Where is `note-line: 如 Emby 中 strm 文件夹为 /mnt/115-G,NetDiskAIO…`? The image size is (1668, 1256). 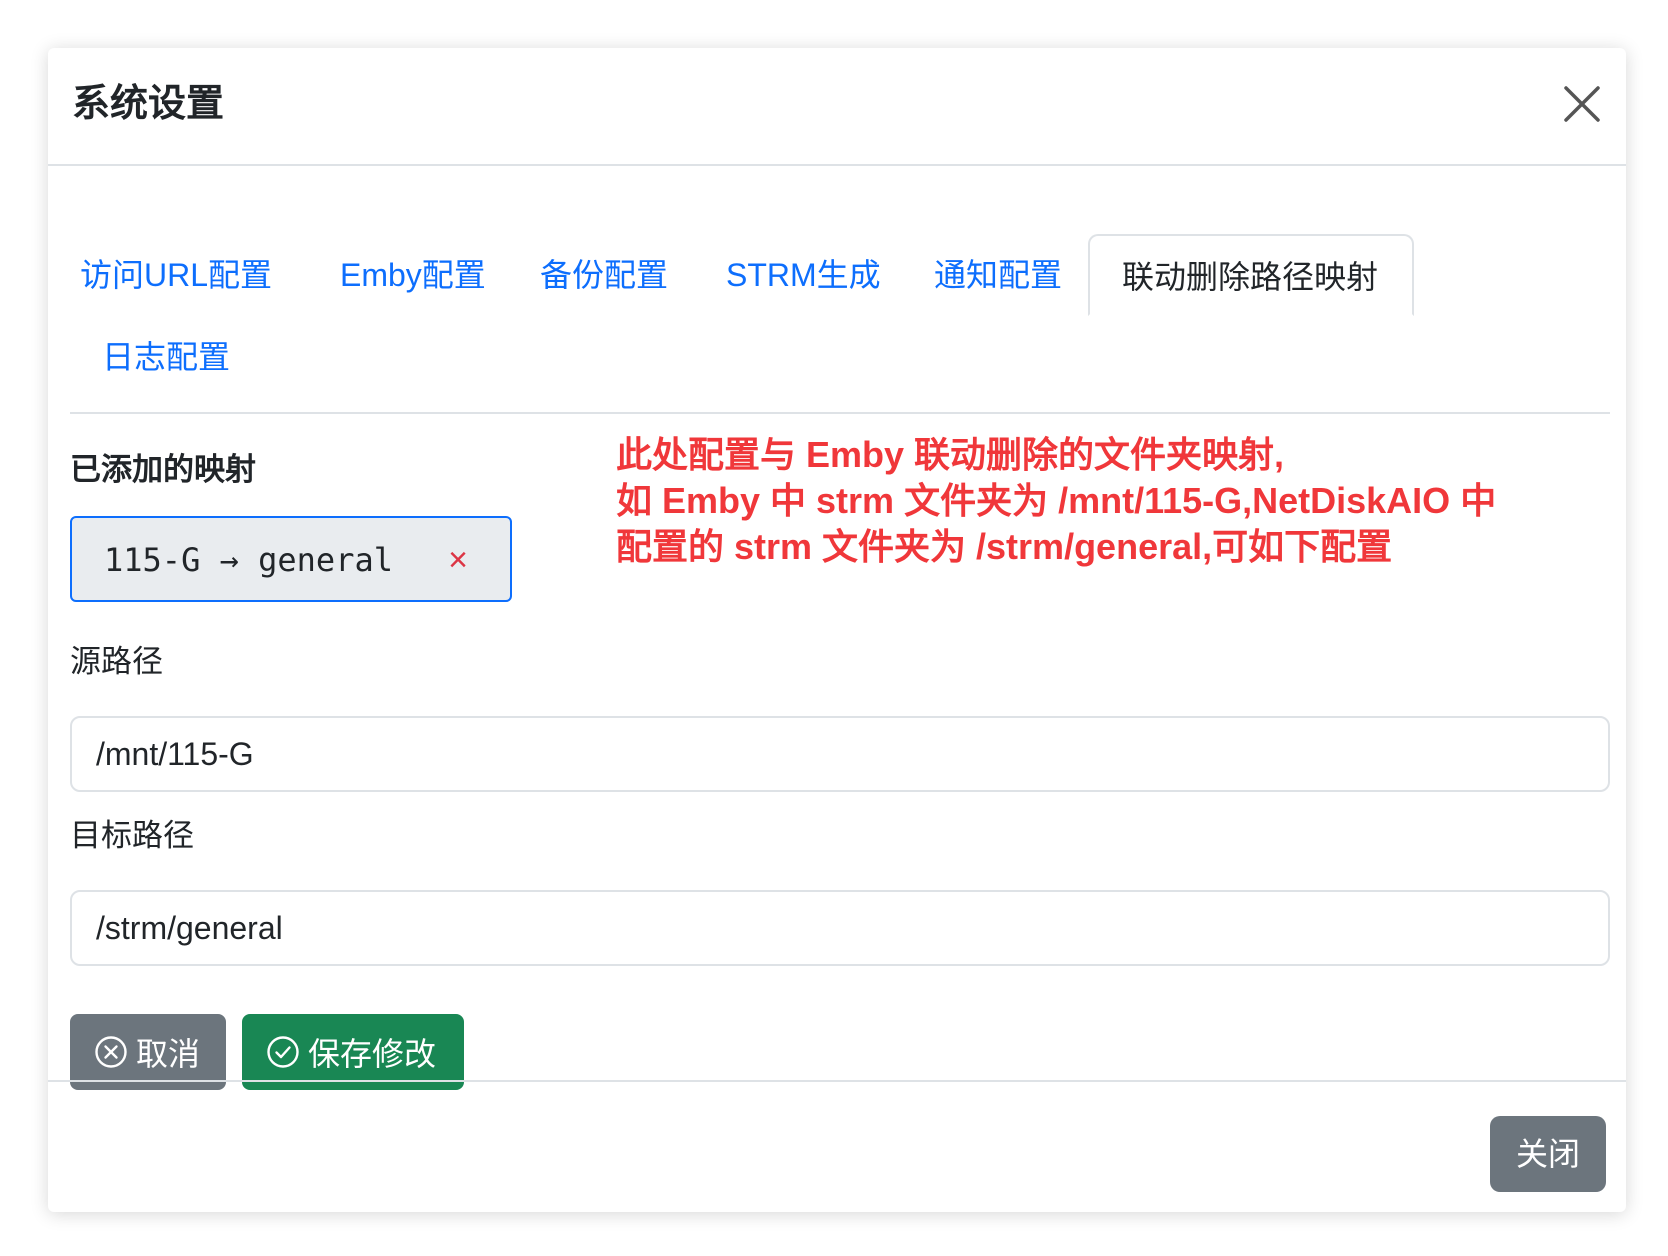
note-line: 如 Emby 中 strm 文件夹为 /mnt/115-G,NetDiskAIO… is located at coordinates (1056, 500).